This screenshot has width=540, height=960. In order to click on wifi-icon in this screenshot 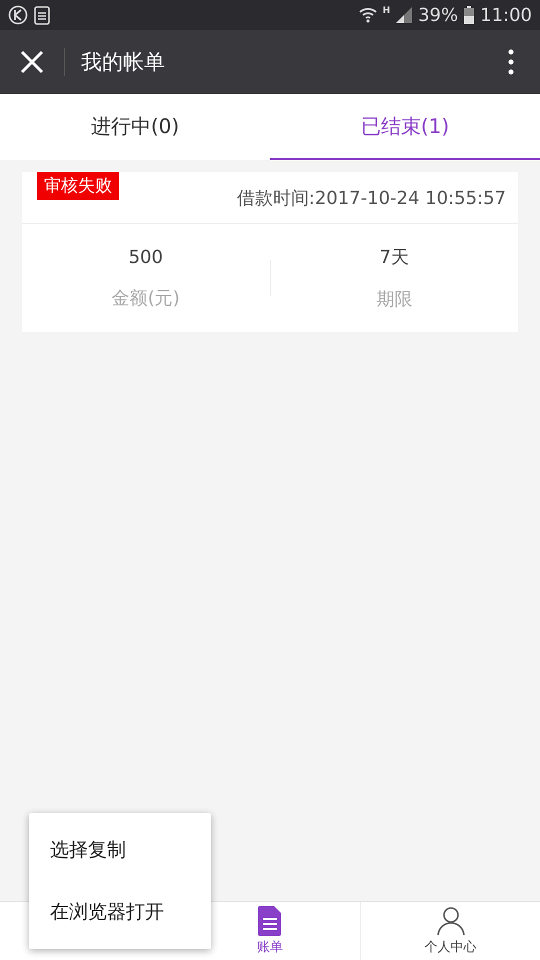, I will do `click(367, 15)`.